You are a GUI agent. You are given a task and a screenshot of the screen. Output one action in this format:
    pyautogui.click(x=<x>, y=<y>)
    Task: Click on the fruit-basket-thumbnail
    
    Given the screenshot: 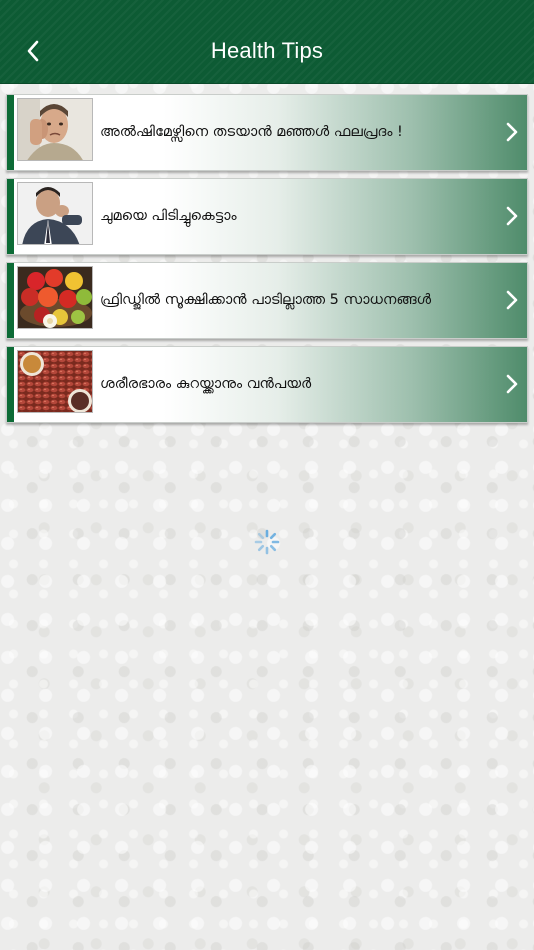 What is the action you would take?
    pyautogui.click(x=55, y=297)
    